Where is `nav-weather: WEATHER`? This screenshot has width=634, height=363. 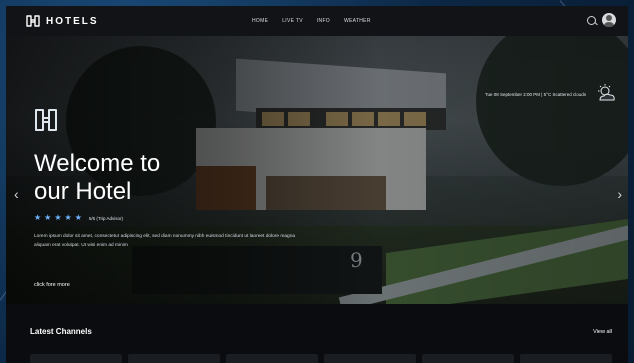 nav-weather: WEATHER is located at coordinates (357, 21).